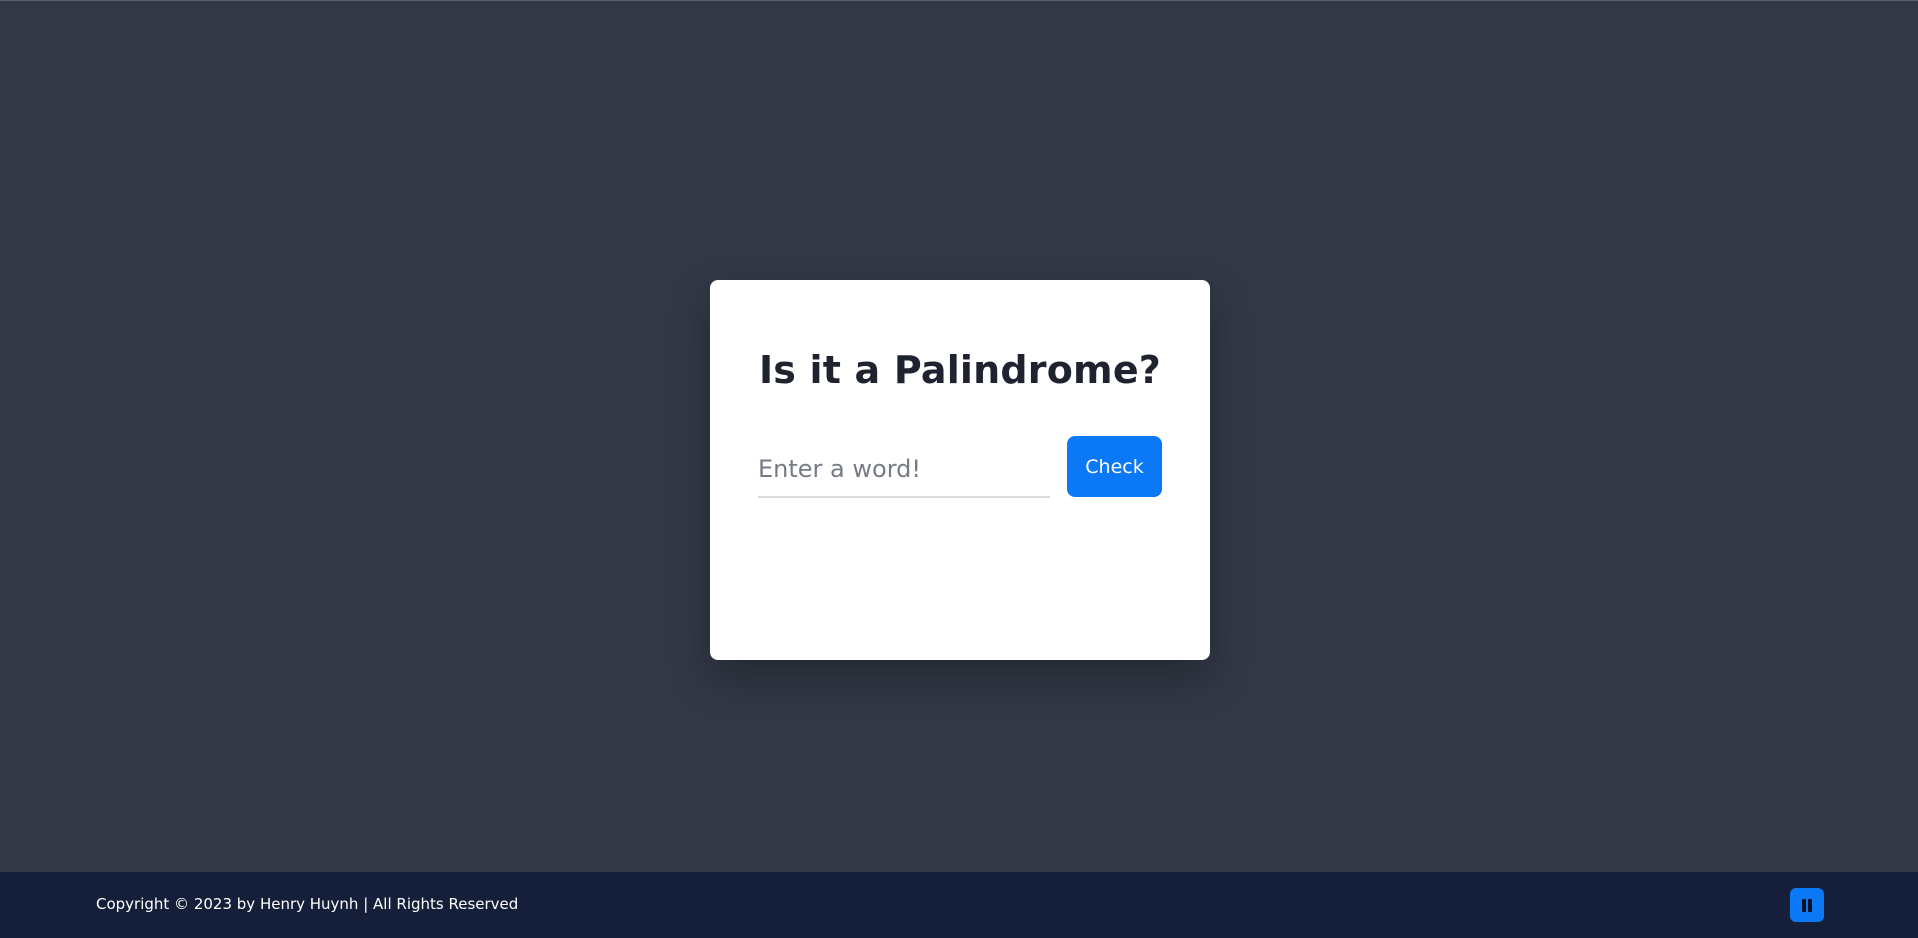  Describe the element at coordinates (1804, 905) in the screenshot. I see `pause-bar-left` at that location.